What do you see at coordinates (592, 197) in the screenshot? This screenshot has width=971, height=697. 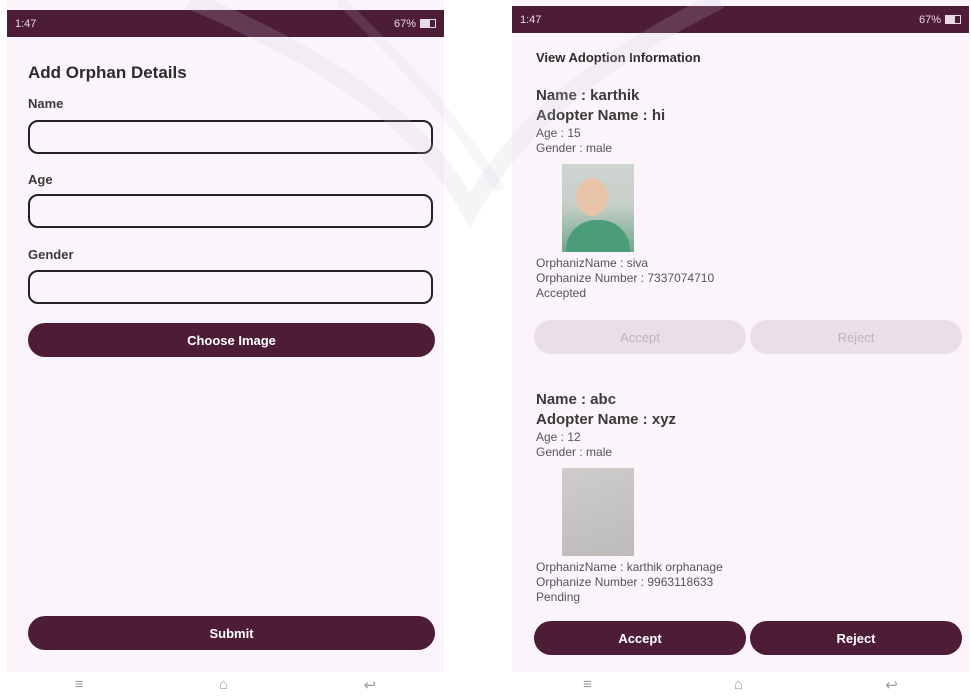 I see `photo-face` at bounding box center [592, 197].